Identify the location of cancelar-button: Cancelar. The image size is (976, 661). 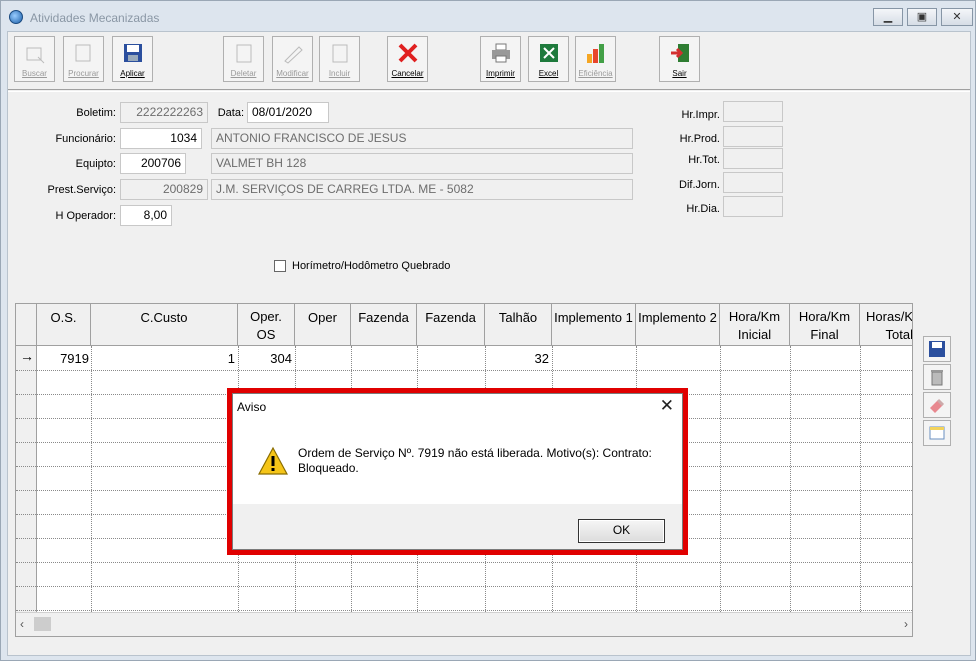
(407, 59).